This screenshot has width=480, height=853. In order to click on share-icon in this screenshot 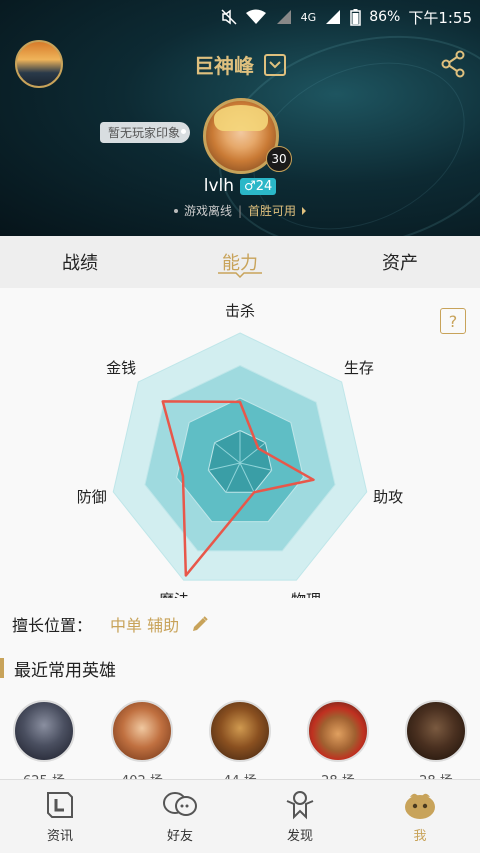, I will do `click(453, 64)`.